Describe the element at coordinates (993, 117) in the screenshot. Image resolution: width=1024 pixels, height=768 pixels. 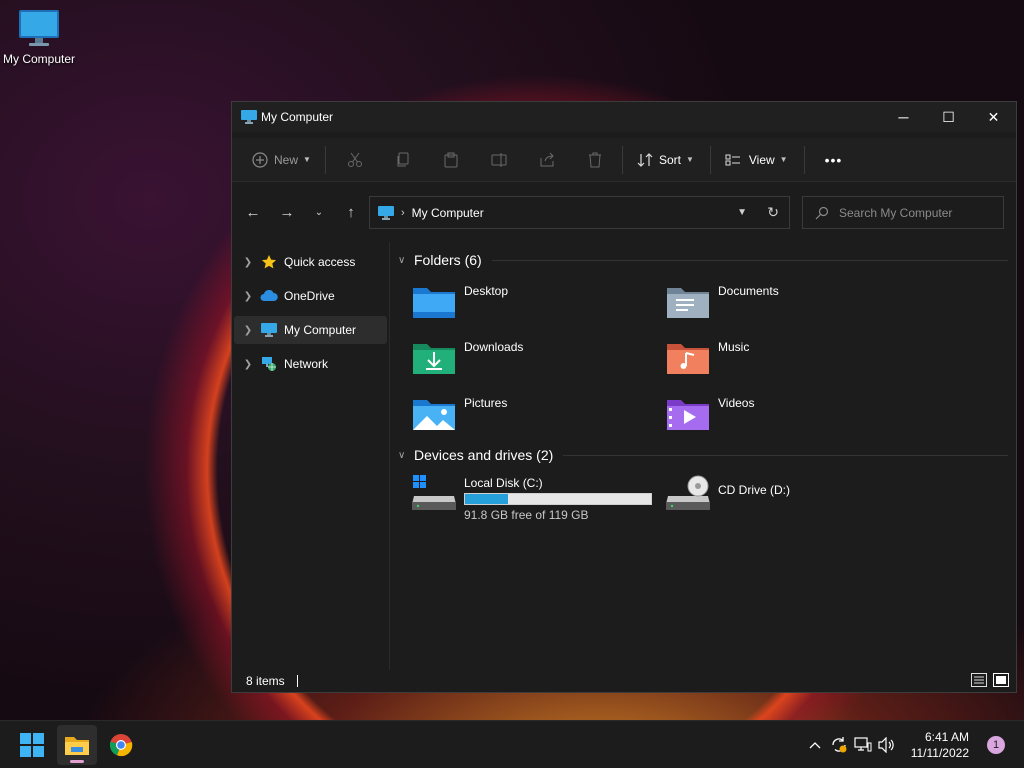
I see `close-button: ✕` at that location.